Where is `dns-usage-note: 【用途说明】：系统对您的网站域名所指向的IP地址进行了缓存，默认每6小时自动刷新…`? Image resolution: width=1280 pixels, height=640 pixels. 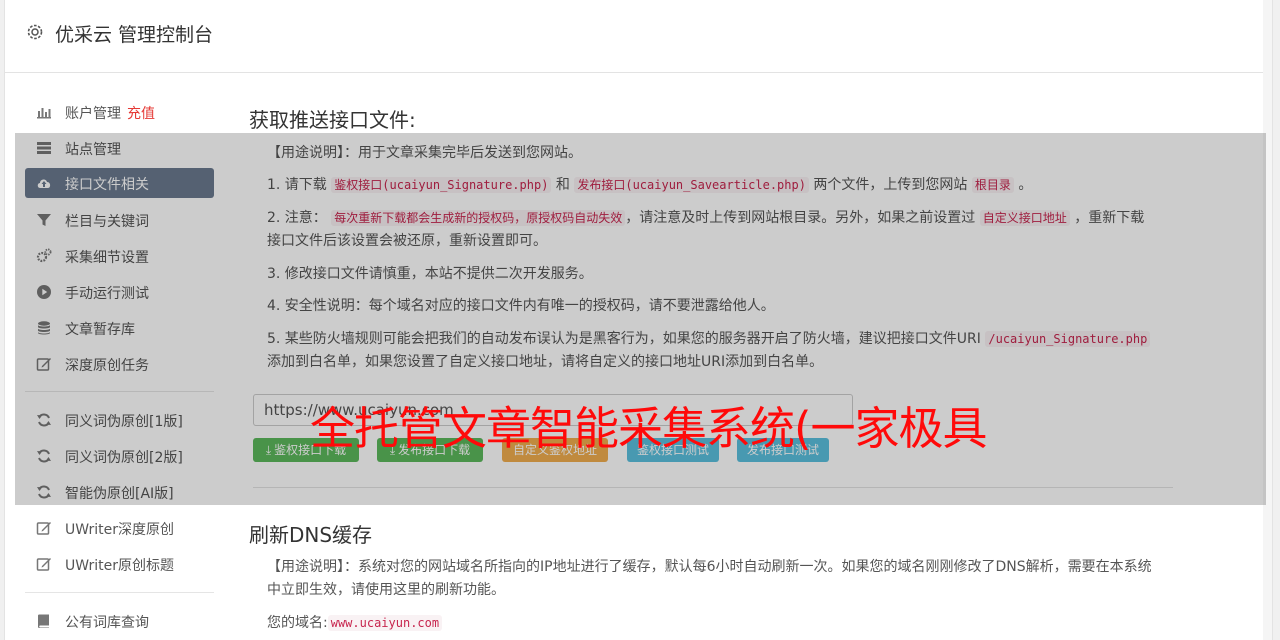
dns-usage-note: 【用途说明】：系统对您的网站域名所指向的IP地址进行了缓存，默认每6小时自动刷新… is located at coordinates (709, 578).